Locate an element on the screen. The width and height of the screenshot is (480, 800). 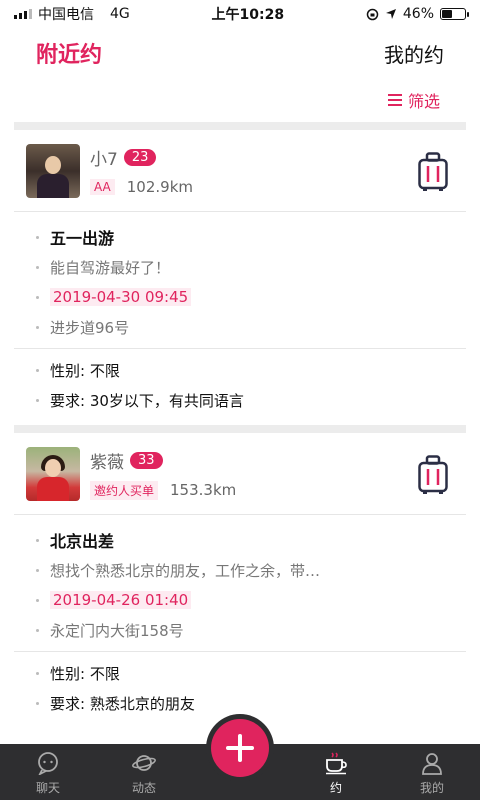
tab-date-label: 约 is located at coordinates (335, 788).